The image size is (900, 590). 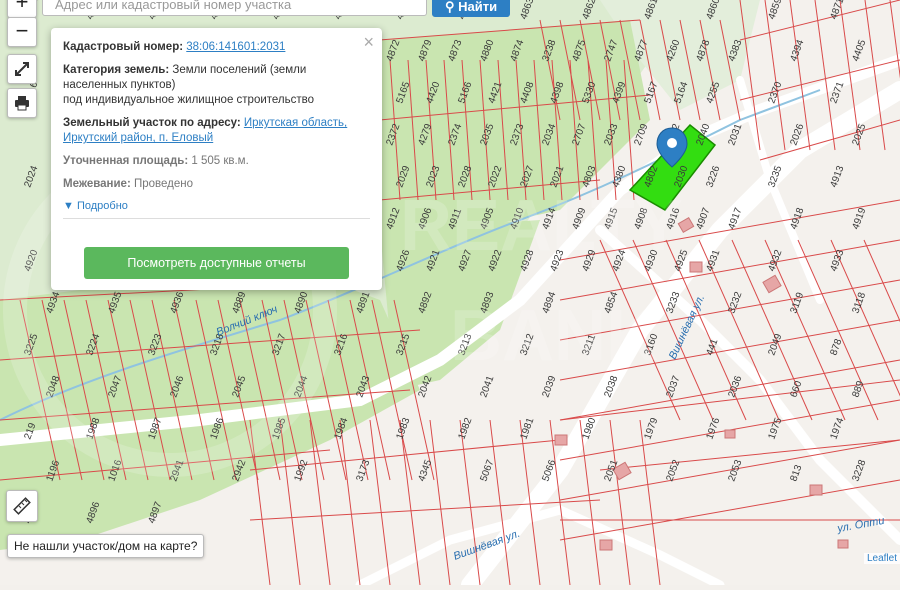 I want to click on cadastral-number-link: 38:06:141601:2031, so click(x=235, y=47).